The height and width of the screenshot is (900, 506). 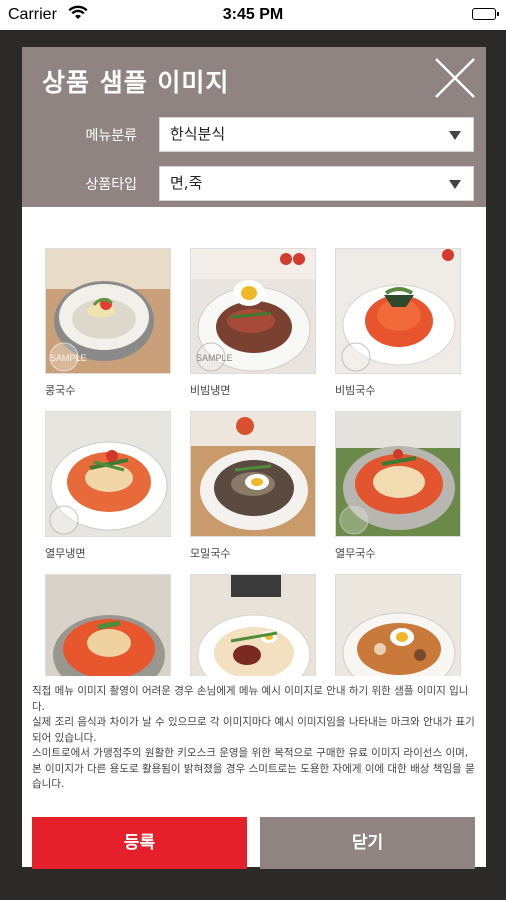 What do you see at coordinates (367, 843) in the screenshot?
I see `close-button: 닫기` at bounding box center [367, 843].